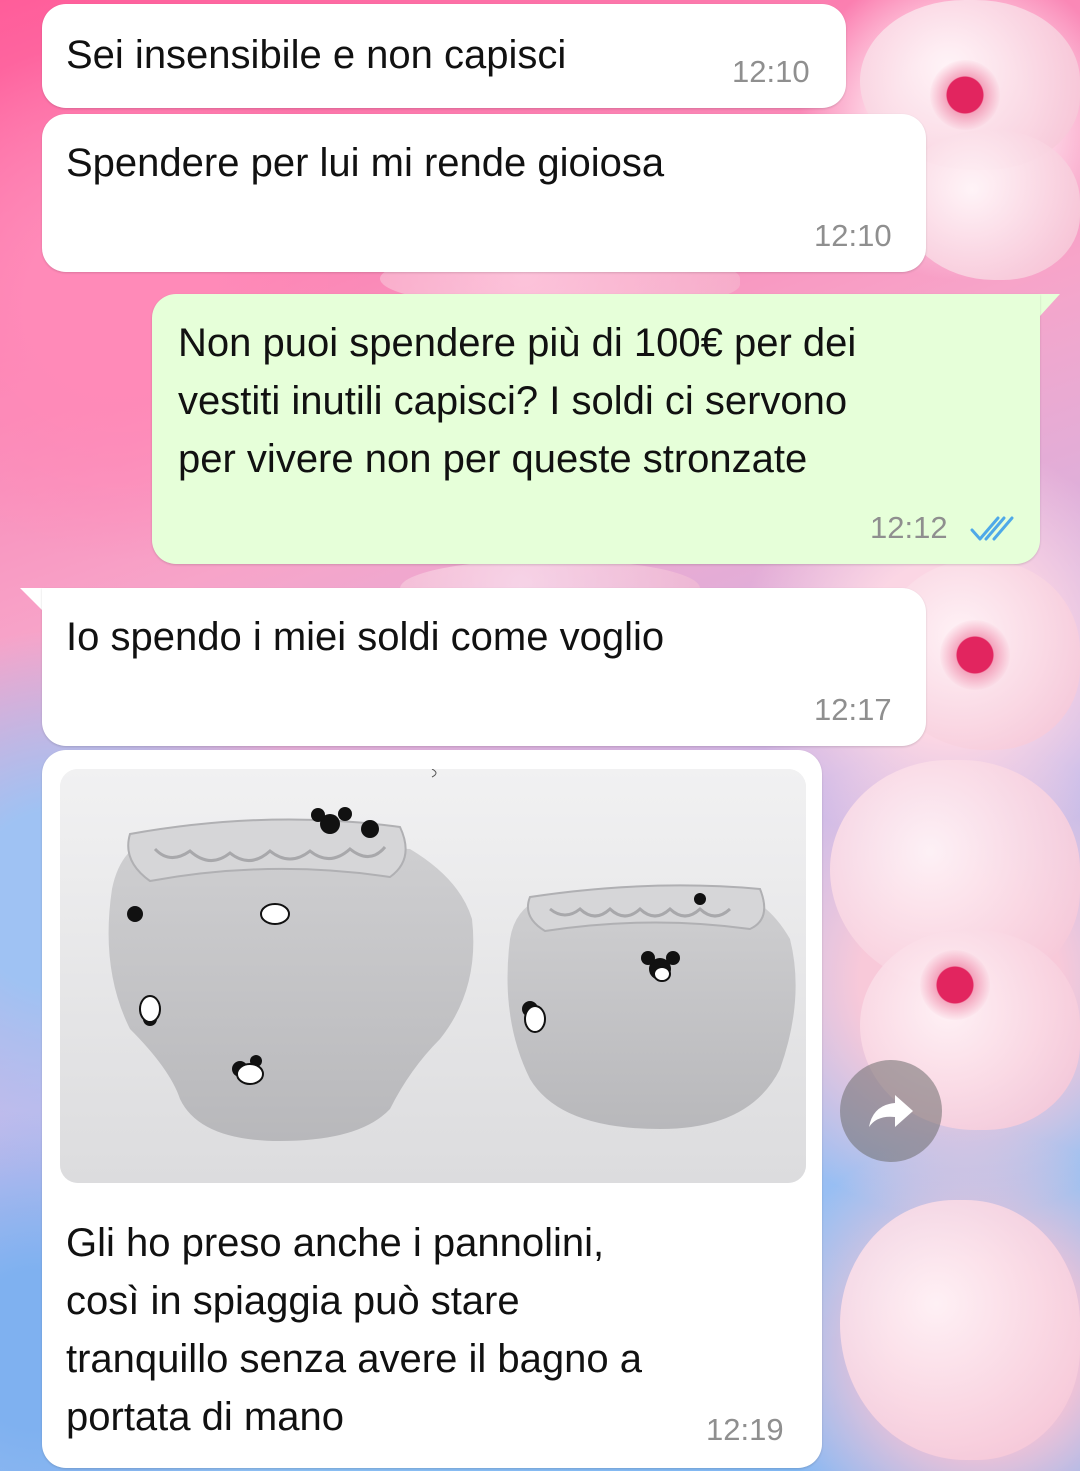 The height and width of the screenshot is (1471, 1080). What do you see at coordinates (909, 527) in the screenshot?
I see `message-timestamp: 12:12` at bounding box center [909, 527].